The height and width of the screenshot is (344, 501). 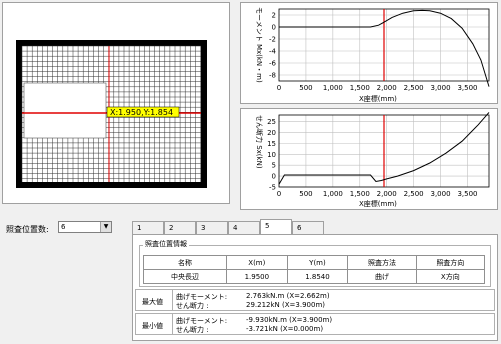 What do you see at coordinates (467, 194) in the screenshot?
I see `shear-x-tick-label: 3,500` at bounding box center [467, 194].